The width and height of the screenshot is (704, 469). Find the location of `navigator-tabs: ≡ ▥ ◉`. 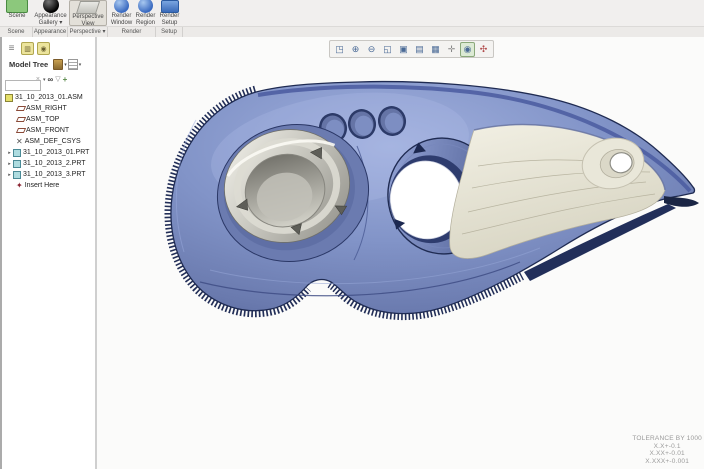

navigator-tabs: ≡ ▥ ◉ is located at coordinates (48, 46).